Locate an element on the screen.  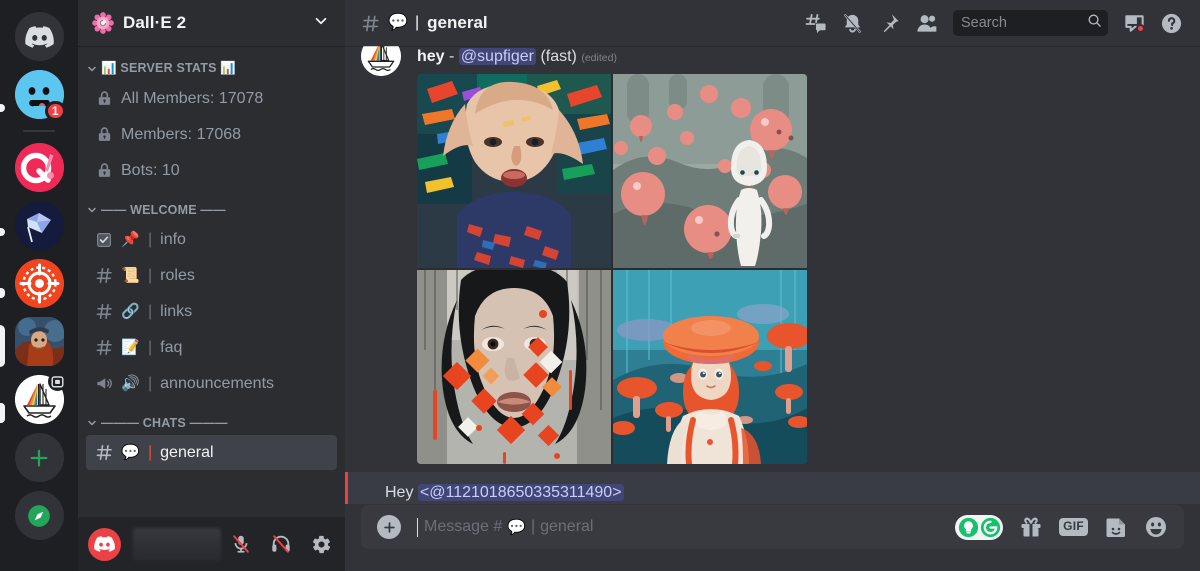
search-icon is located at coordinates (1094, 23).